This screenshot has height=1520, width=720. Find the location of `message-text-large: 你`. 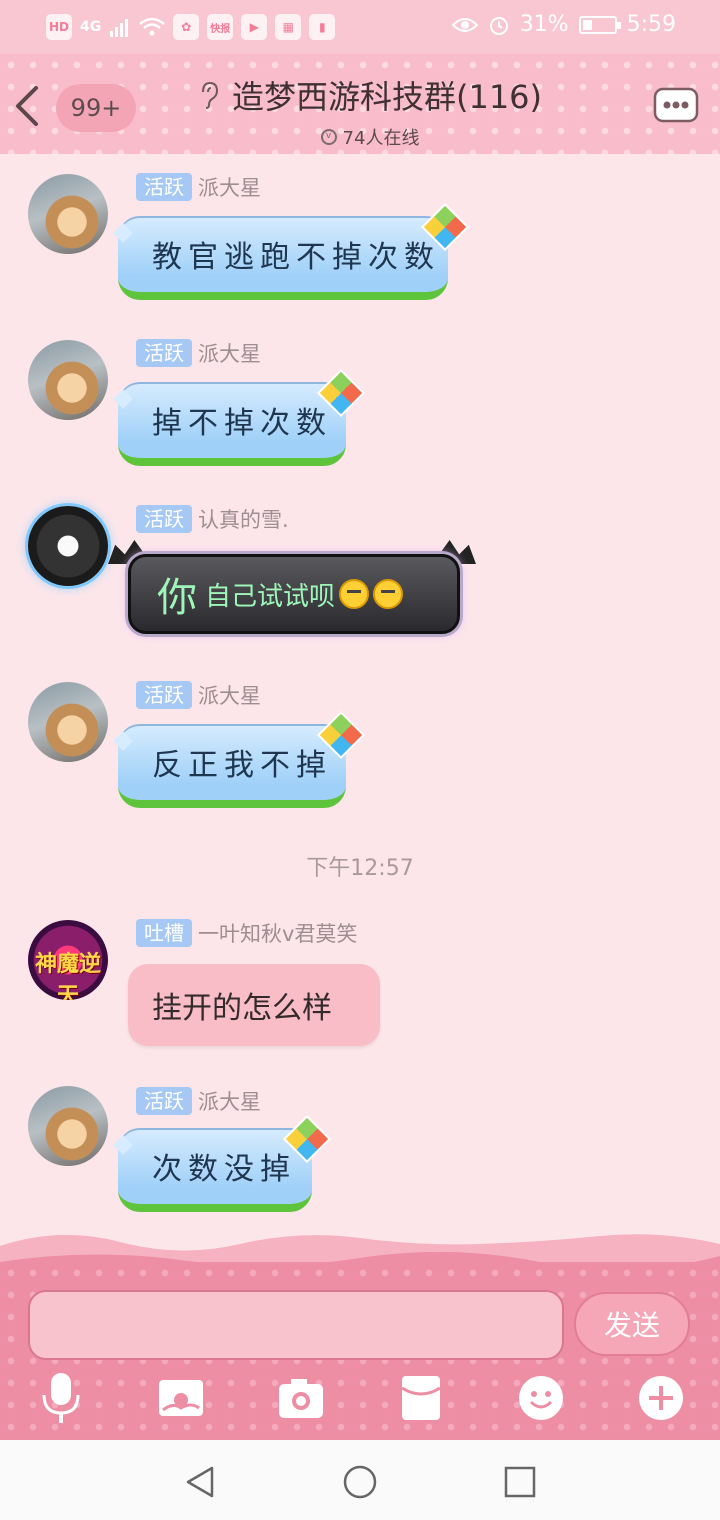

message-text-large: 你 is located at coordinates (177, 598).